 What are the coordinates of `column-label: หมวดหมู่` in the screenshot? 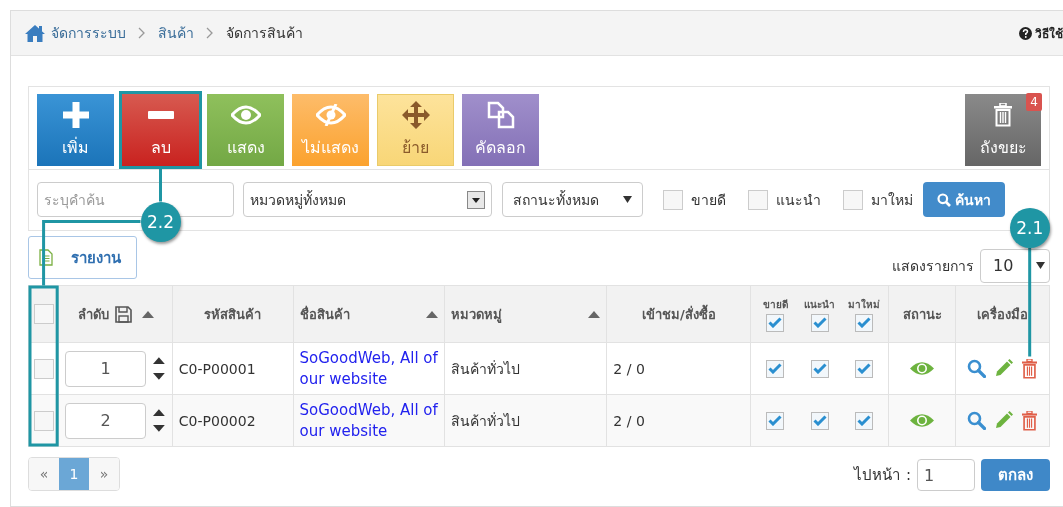 It's located at (477, 315).